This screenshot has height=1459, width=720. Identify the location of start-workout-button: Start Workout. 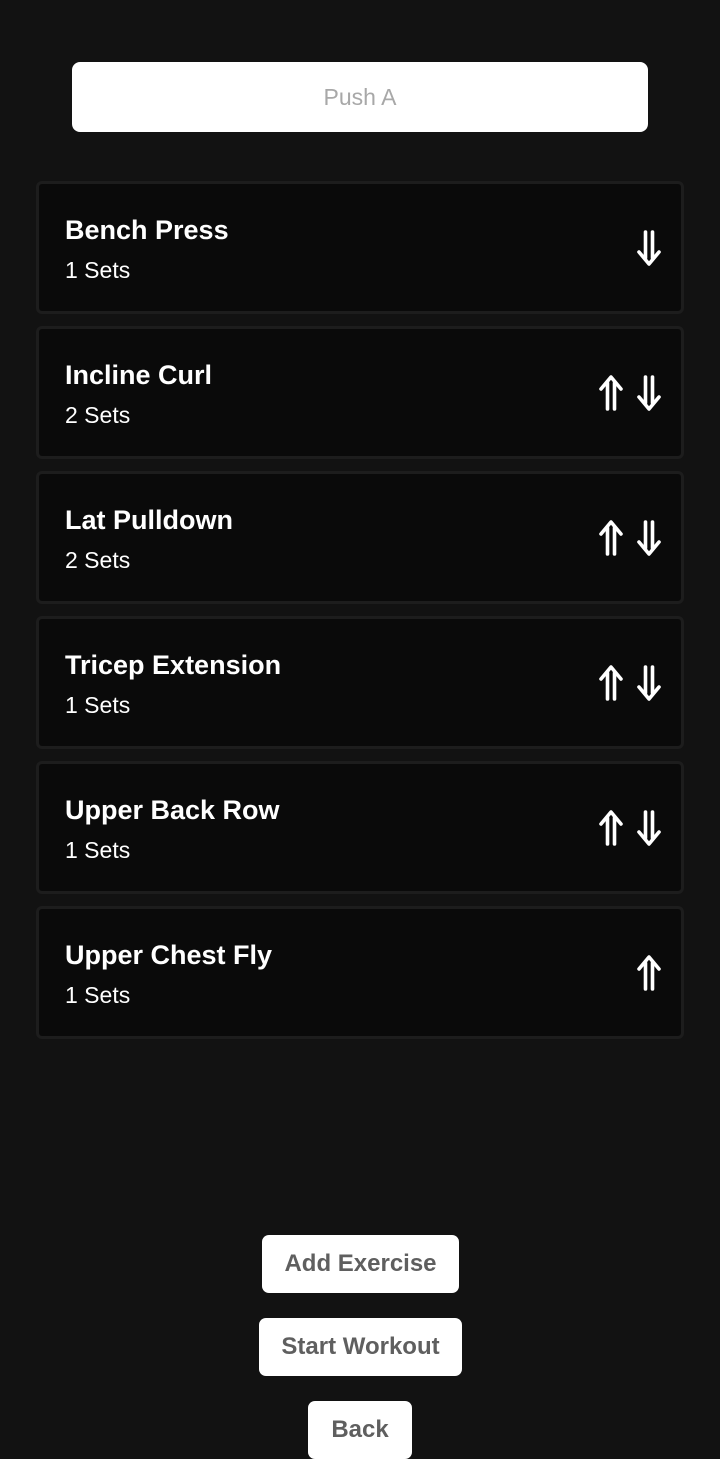
(360, 1347).